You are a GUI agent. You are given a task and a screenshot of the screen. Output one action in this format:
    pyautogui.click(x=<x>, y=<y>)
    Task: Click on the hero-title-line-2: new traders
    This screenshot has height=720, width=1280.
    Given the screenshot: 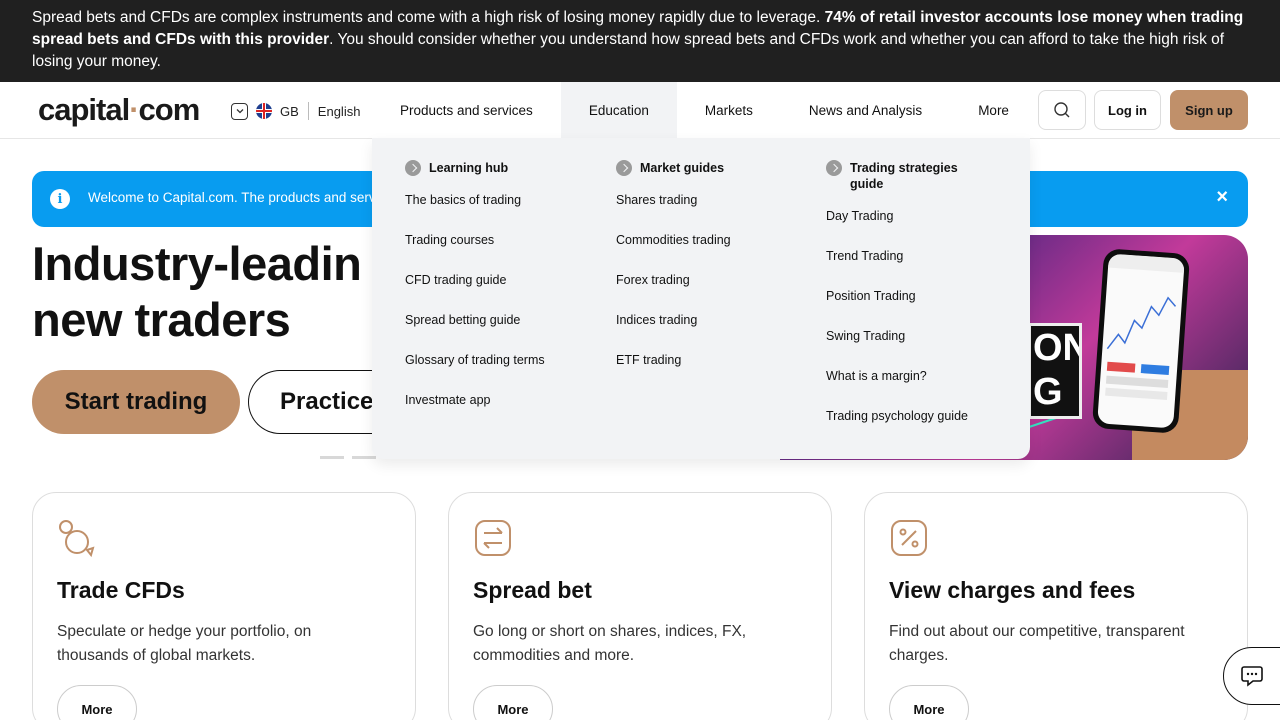 What is the action you would take?
    pyautogui.click(x=161, y=319)
    